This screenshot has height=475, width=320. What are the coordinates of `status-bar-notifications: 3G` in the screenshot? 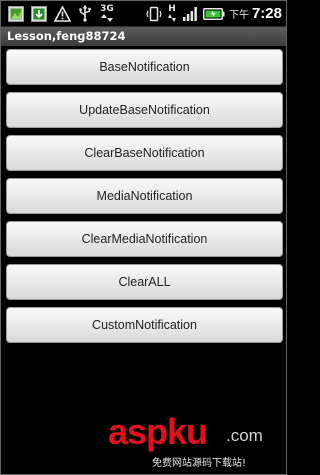 It's located at (63, 13).